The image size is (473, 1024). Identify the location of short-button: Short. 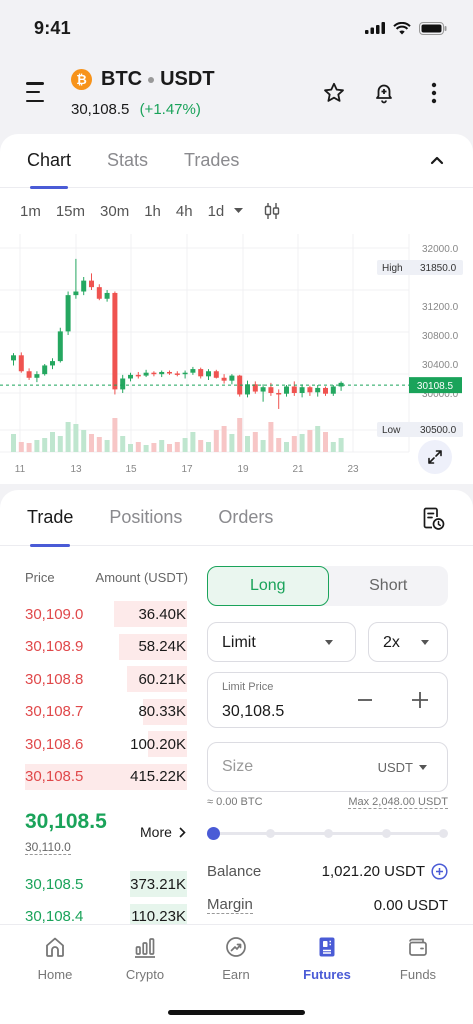
(389, 586).